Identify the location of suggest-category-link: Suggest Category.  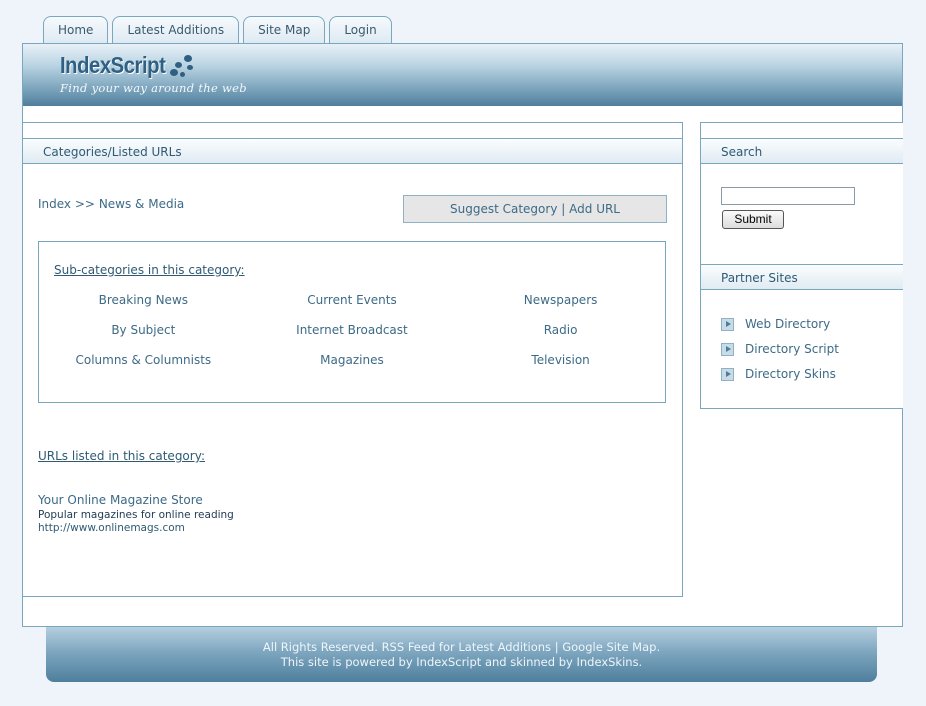
(503, 209).